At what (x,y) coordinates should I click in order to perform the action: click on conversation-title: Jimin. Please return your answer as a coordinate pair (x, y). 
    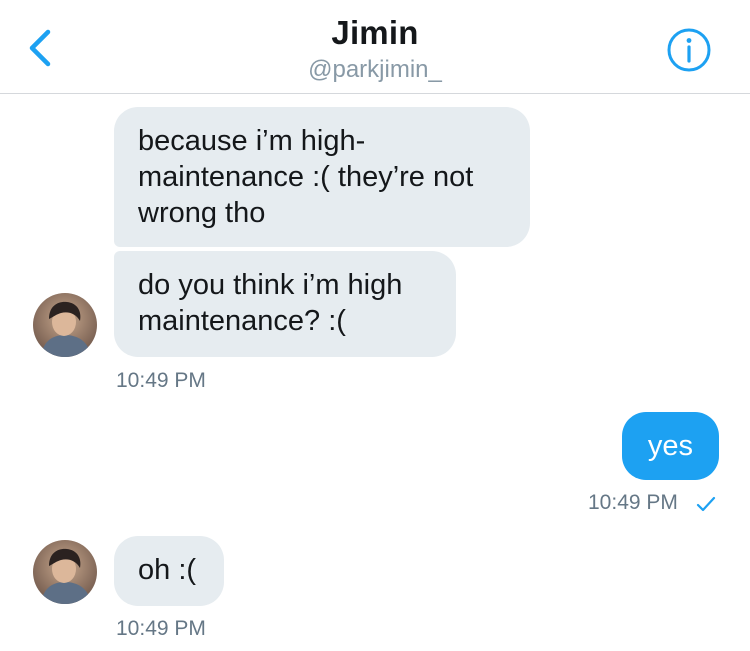
    Looking at the image, I should click on (375, 33).